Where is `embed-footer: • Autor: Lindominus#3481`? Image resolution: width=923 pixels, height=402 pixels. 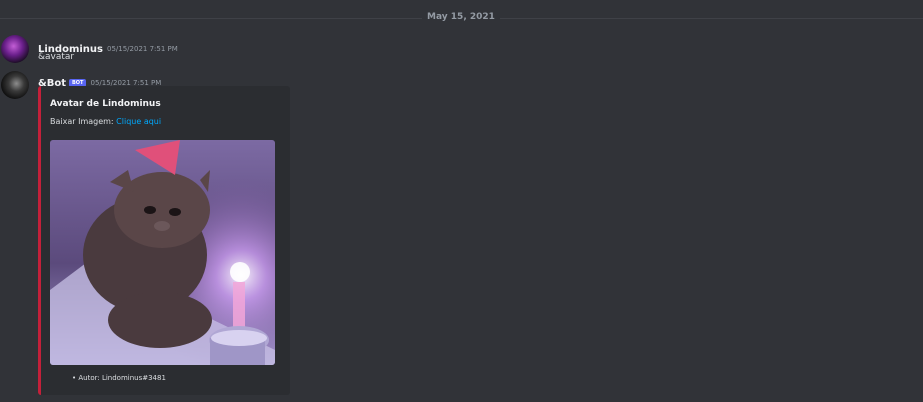
embed-footer: • Autor: Lindominus#3481 is located at coordinates (119, 378).